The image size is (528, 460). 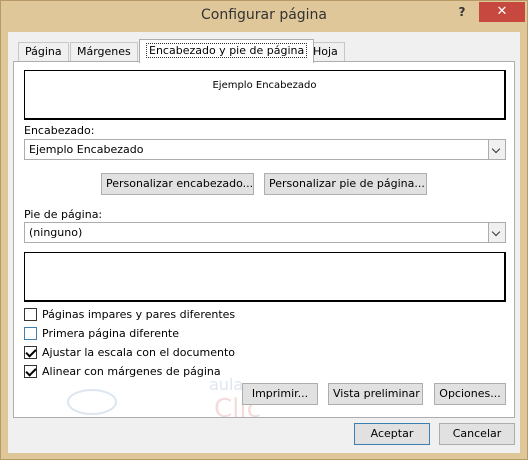 I want to click on footer-select-value: (ninguno), so click(x=56, y=232).